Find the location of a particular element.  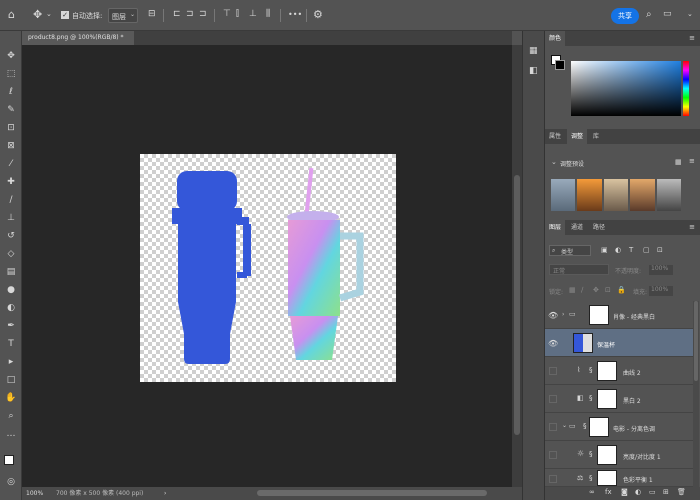

trash-icon: 🗑 is located at coordinates (681, 492).